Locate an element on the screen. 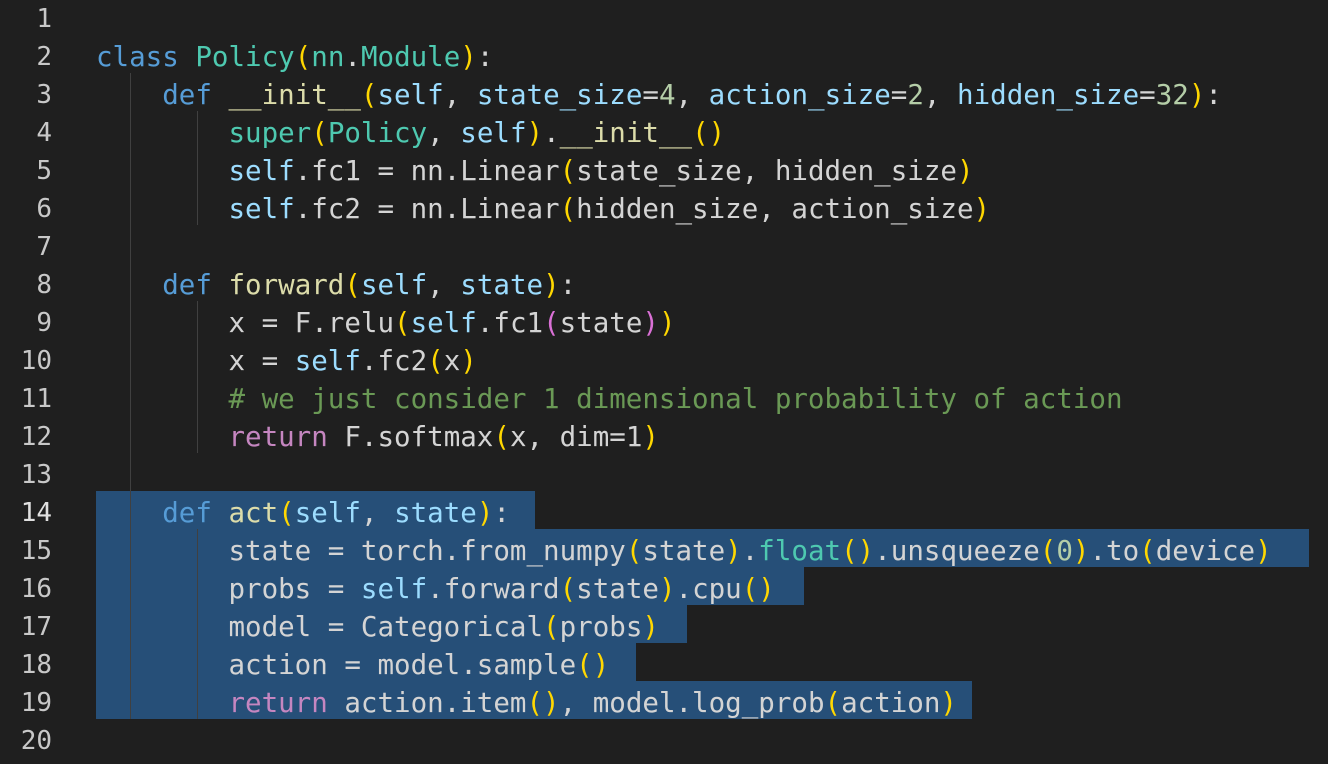 The width and height of the screenshot is (1328, 764). code-token: .forward is located at coordinates (493, 589).